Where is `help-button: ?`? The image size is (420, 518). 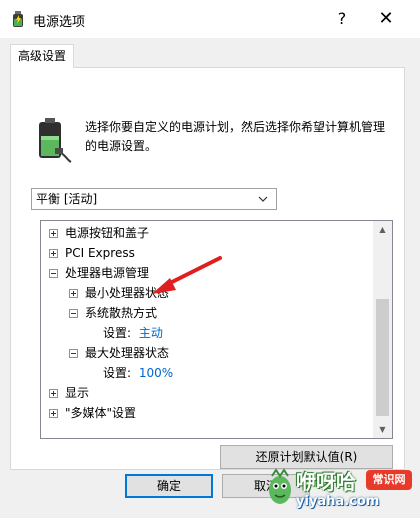
help-button: ? is located at coordinates (342, 19).